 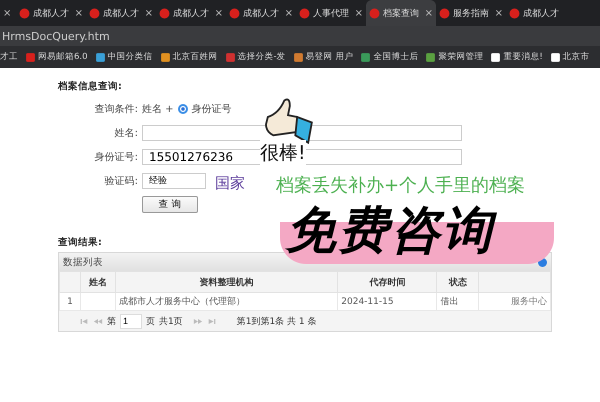 What do you see at coordinates (183, 109) in the screenshot?
I see `radio-button` at bounding box center [183, 109].